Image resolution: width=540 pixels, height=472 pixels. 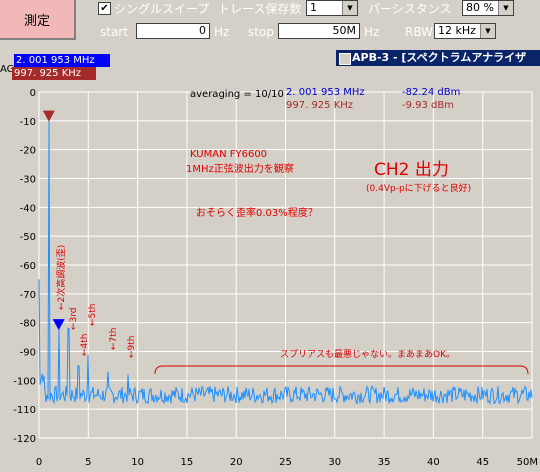 What do you see at coordinates (28, 208) in the screenshot?
I see `y-tick-label: -40` at bounding box center [28, 208].